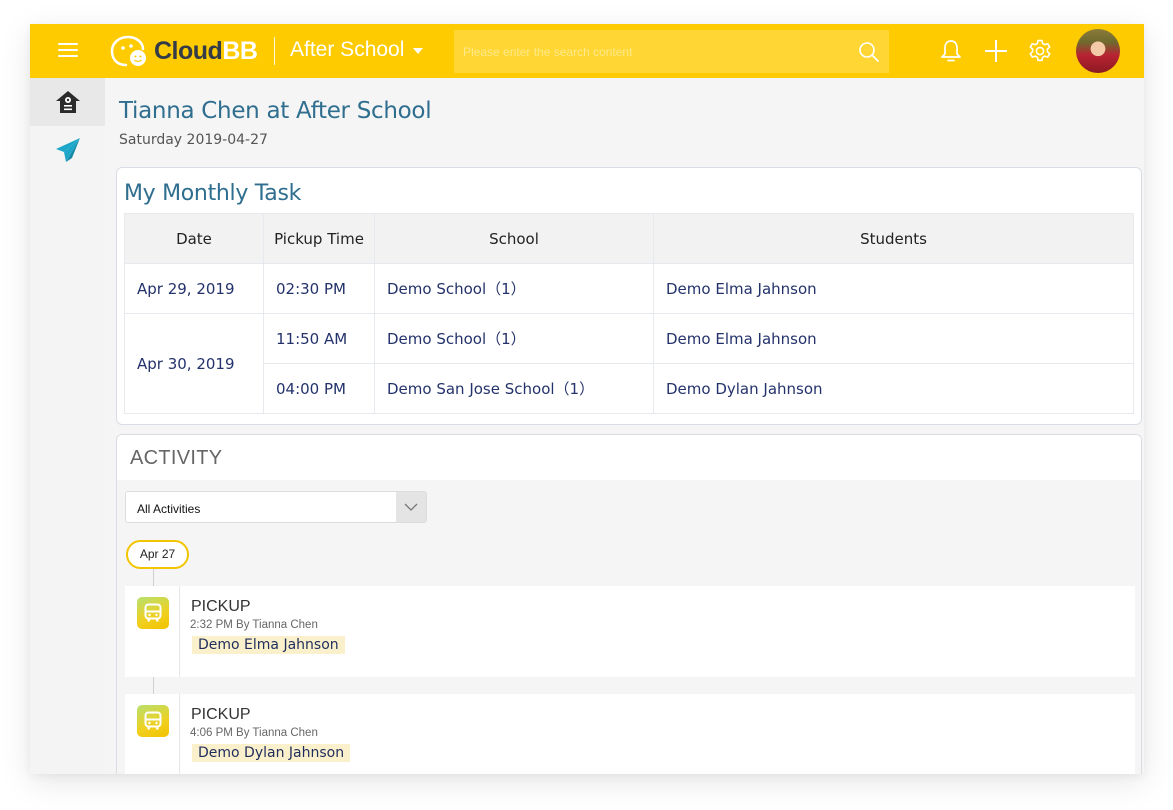 The width and height of the screenshot is (1173, 810). What do you see at coordinates (1098, 51) in the screenshot?
I see `user-avatar` at bounding box center [1098, 51].